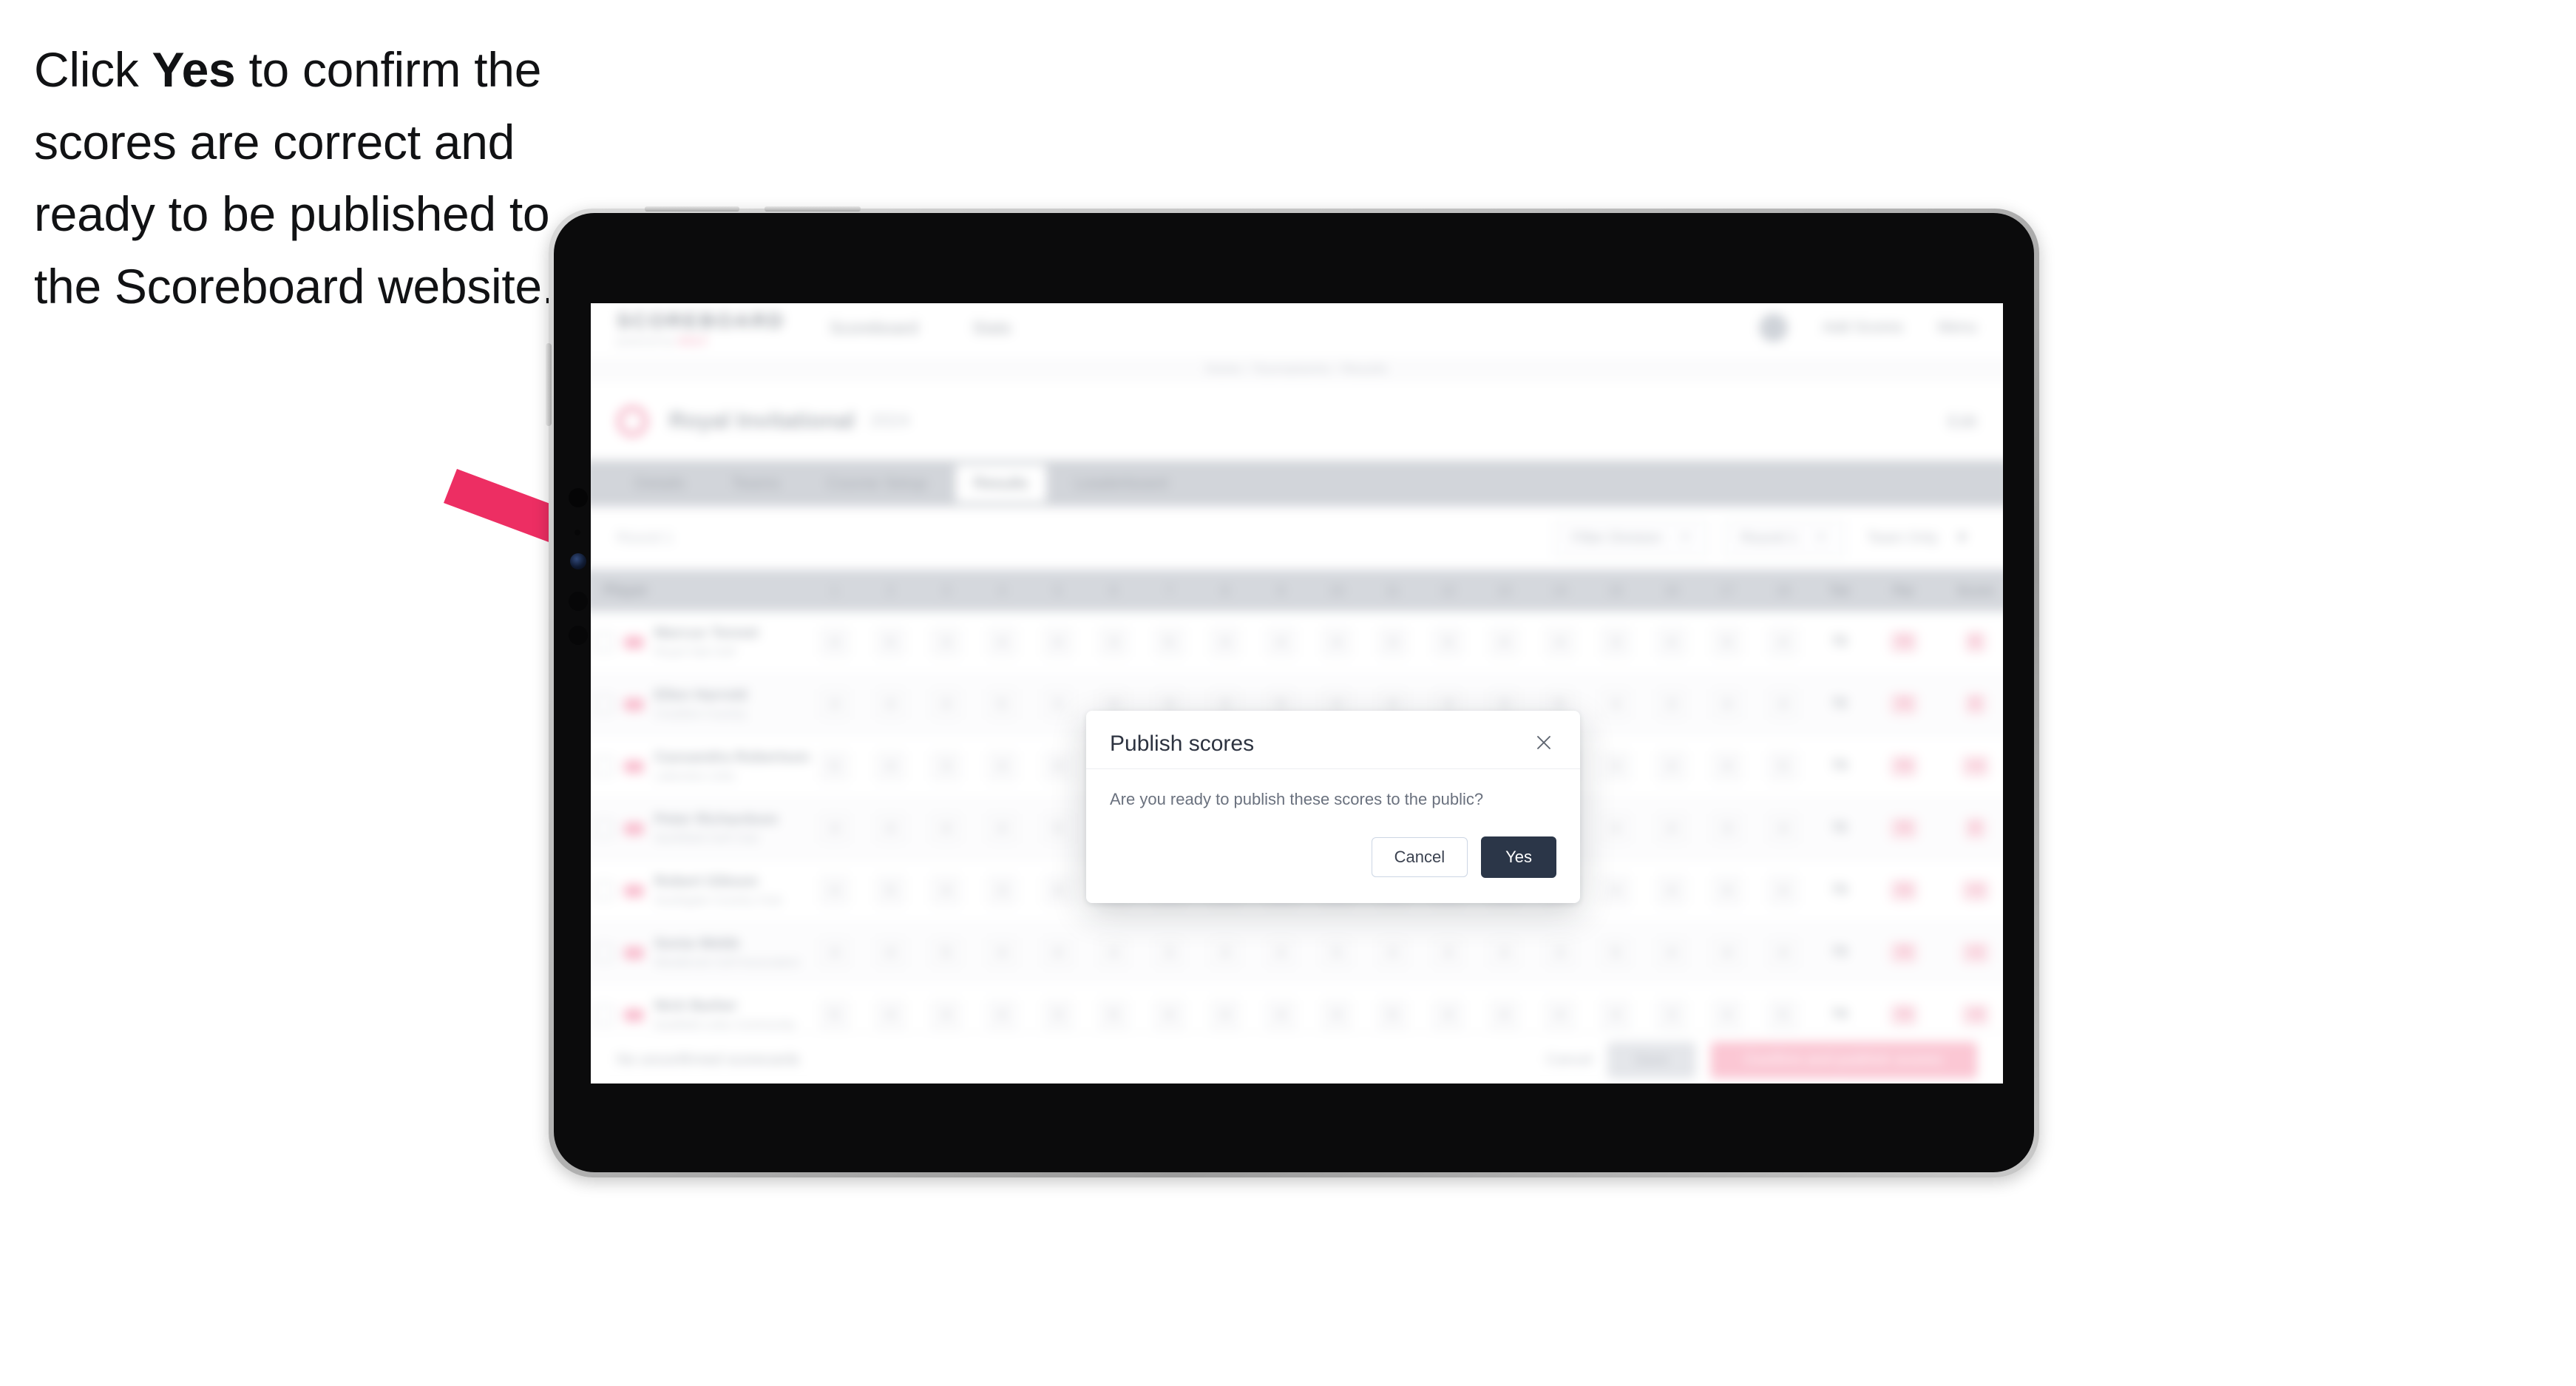  Describe the element at coordinates (1631, 538) in the screenshot. I see `filter-division-dropdown: Filter Division ▼` at that location.